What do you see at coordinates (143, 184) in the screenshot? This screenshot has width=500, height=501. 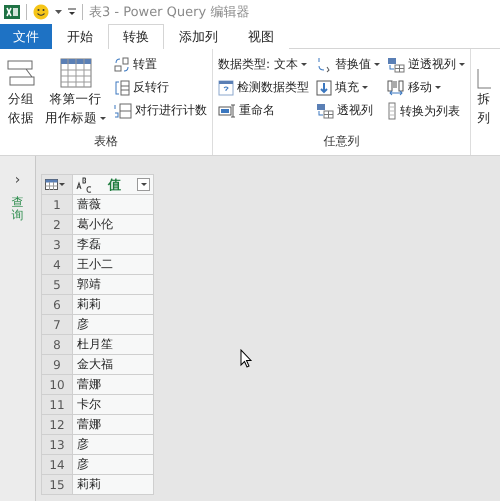 I see `filter-button` at bounding box center [143, 184].